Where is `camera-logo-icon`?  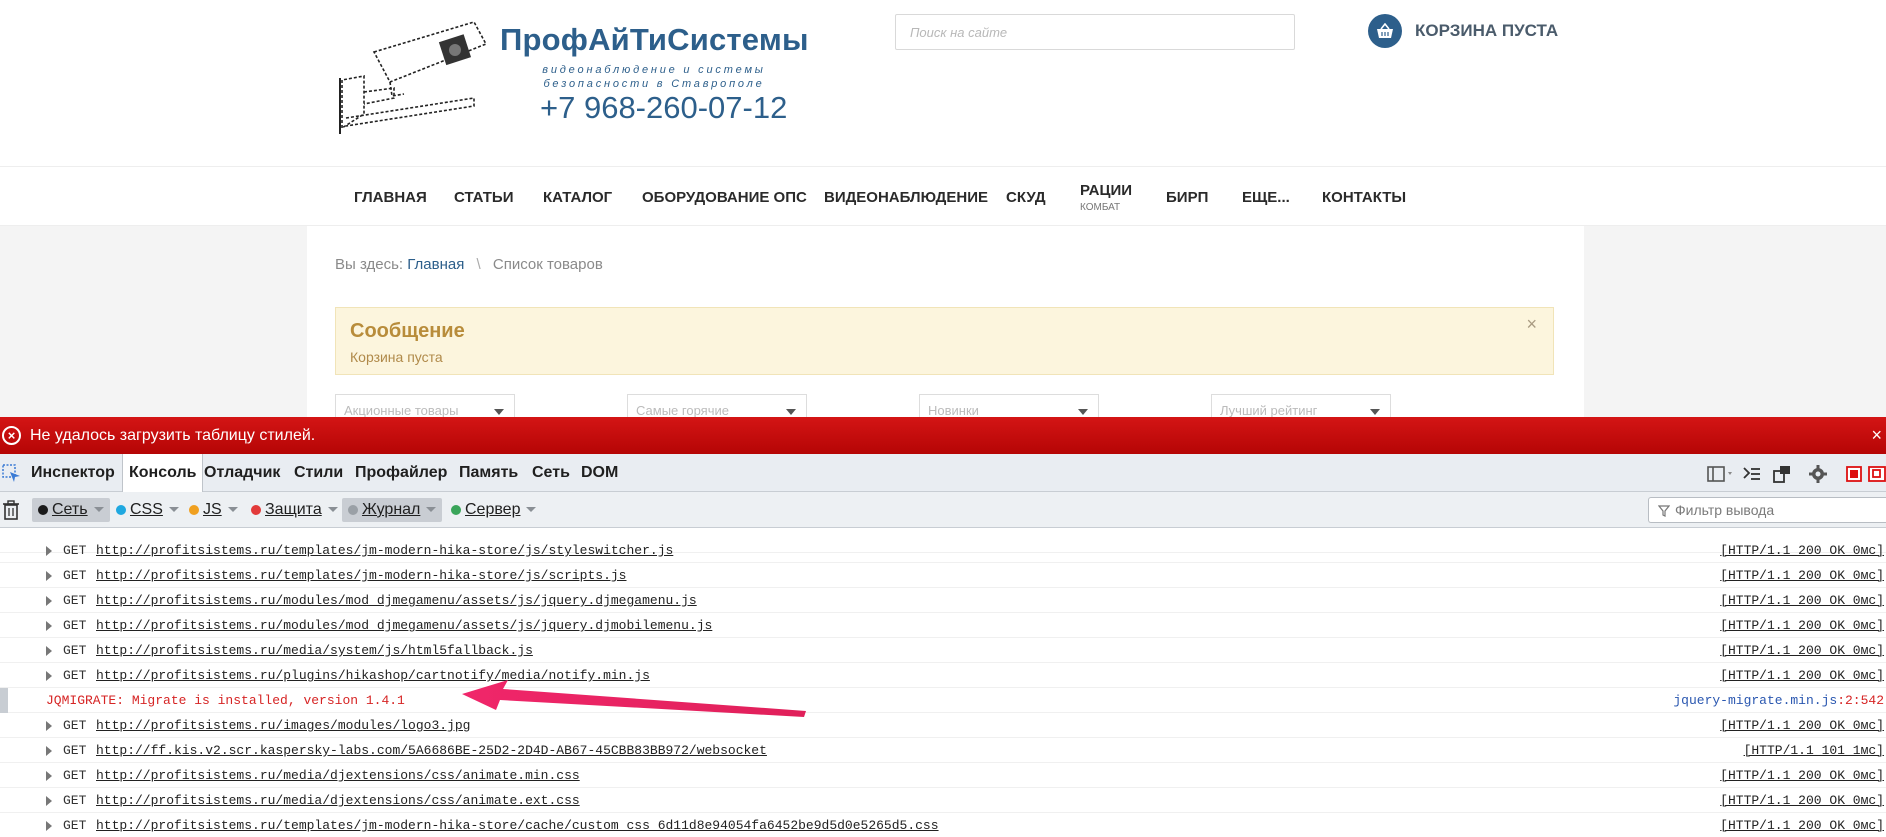
camera-logo-icon is located at coordinates (414, 77).